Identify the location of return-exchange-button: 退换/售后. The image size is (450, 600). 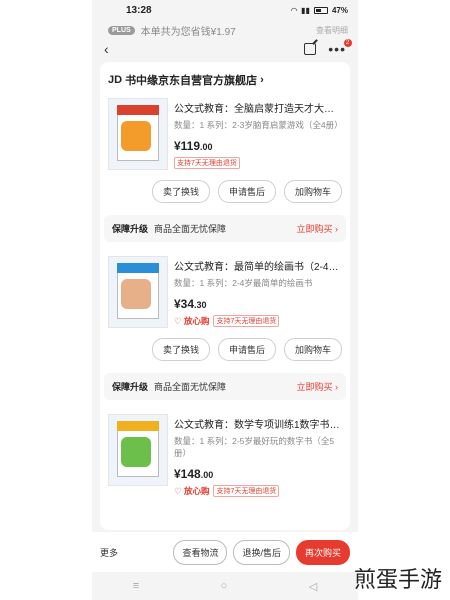
(261, 552).